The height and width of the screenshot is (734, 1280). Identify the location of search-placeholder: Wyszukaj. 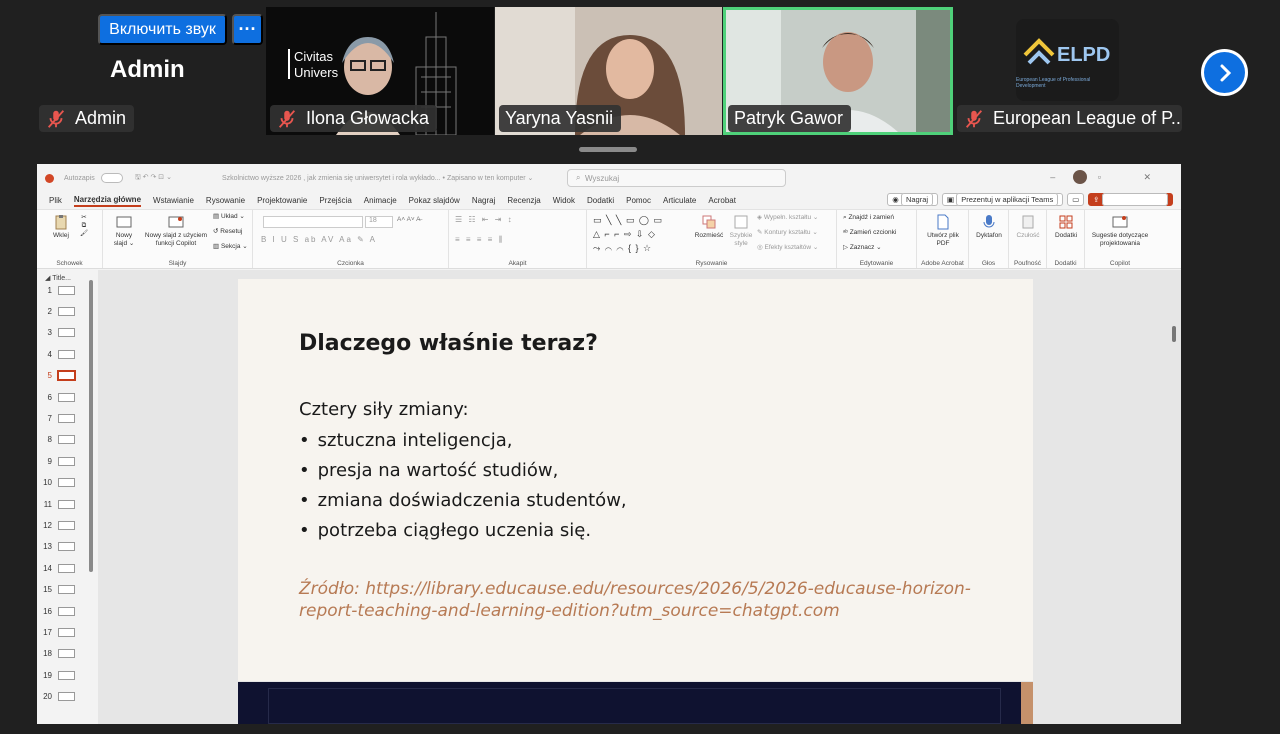
(602, 178).